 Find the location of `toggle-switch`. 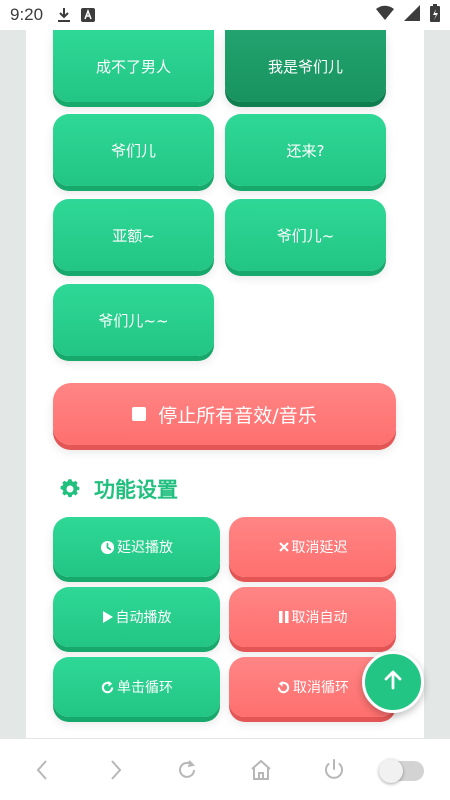

toggle-switch is located at coordinates (401, 771).